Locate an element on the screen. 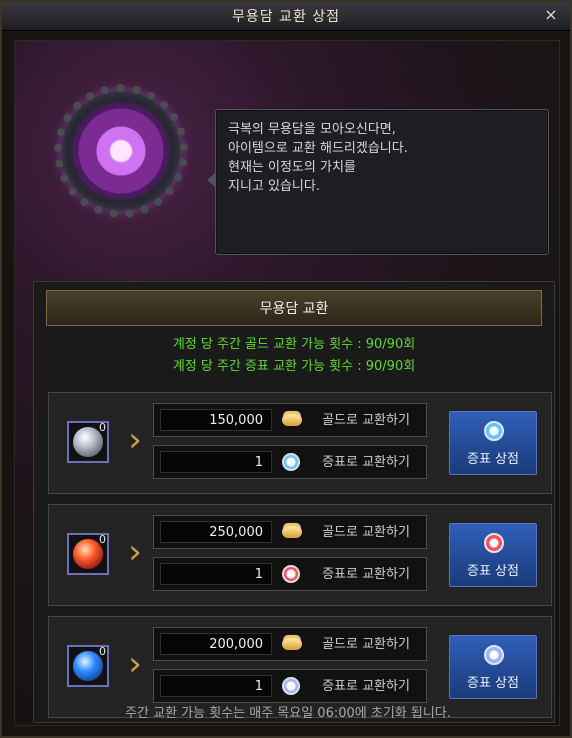  exchange-row: 0 › 150,000 골드로 교환하기 1 증표로 교환하기 증표 상점 is located at coordinates (300, 443).